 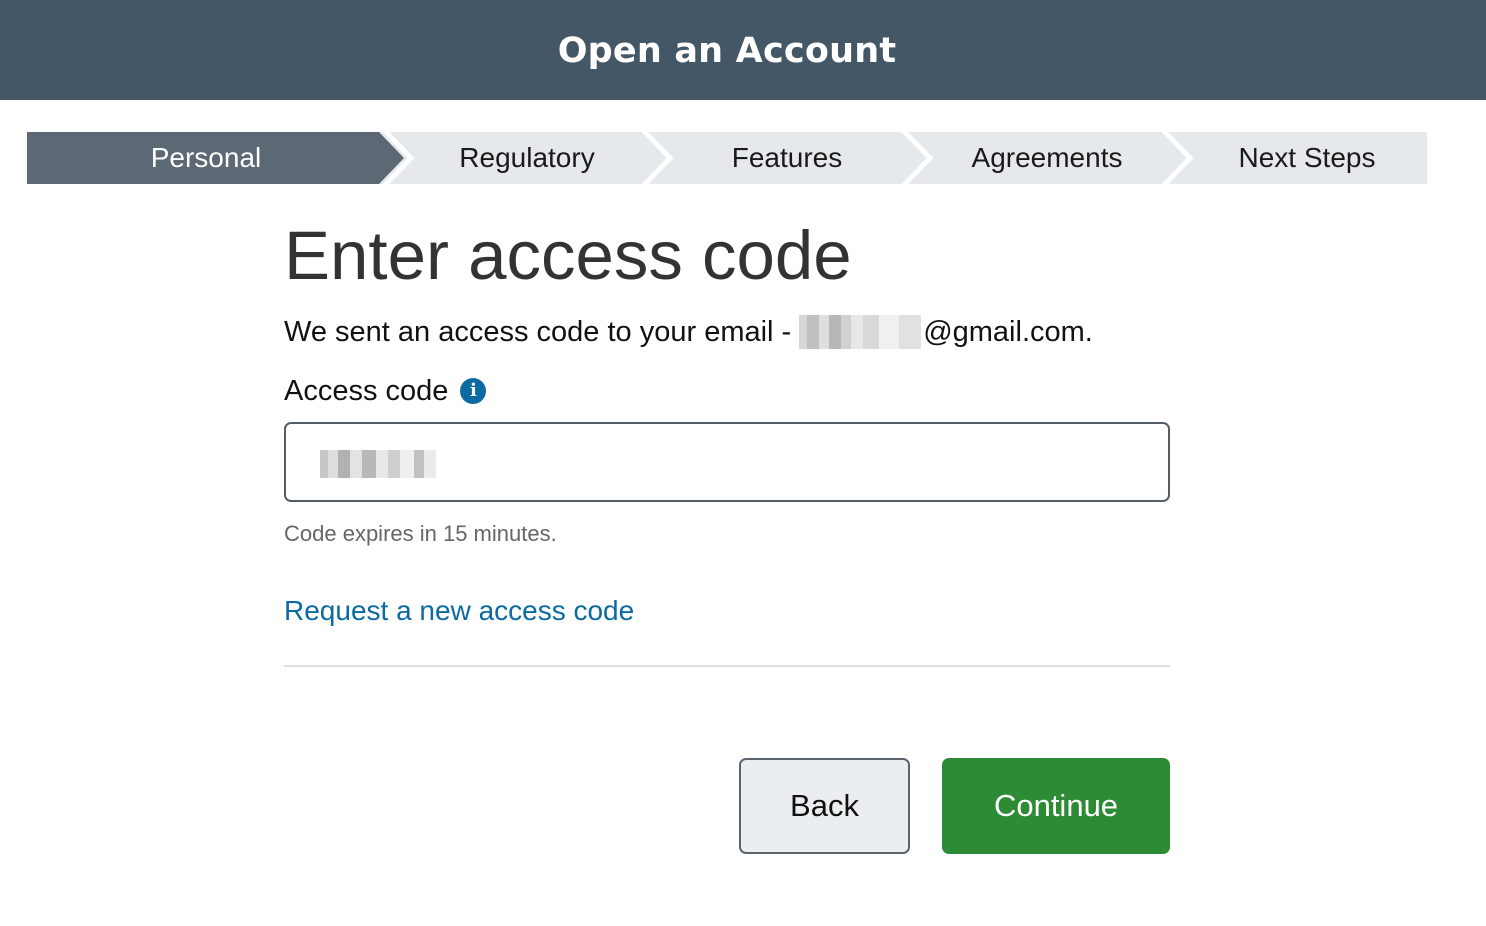 What do you see at coordinates (473, 391) in the screenshot?
I see `info-icon: i` at bounding box center [473, 391].